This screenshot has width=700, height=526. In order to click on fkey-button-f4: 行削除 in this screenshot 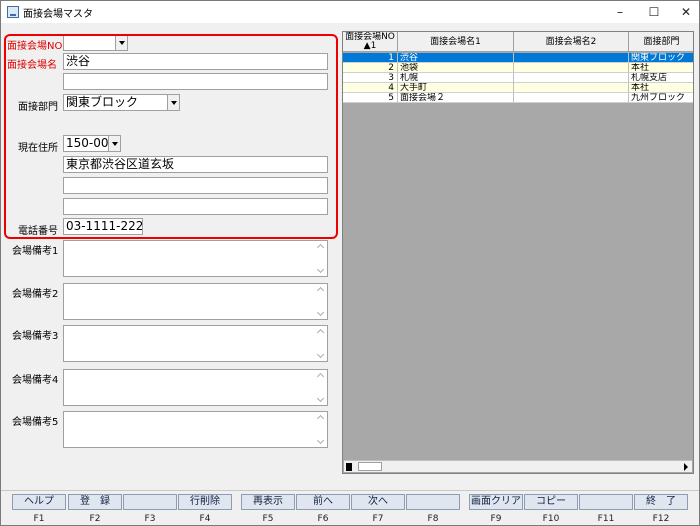, I will do `click(205, 502)`.